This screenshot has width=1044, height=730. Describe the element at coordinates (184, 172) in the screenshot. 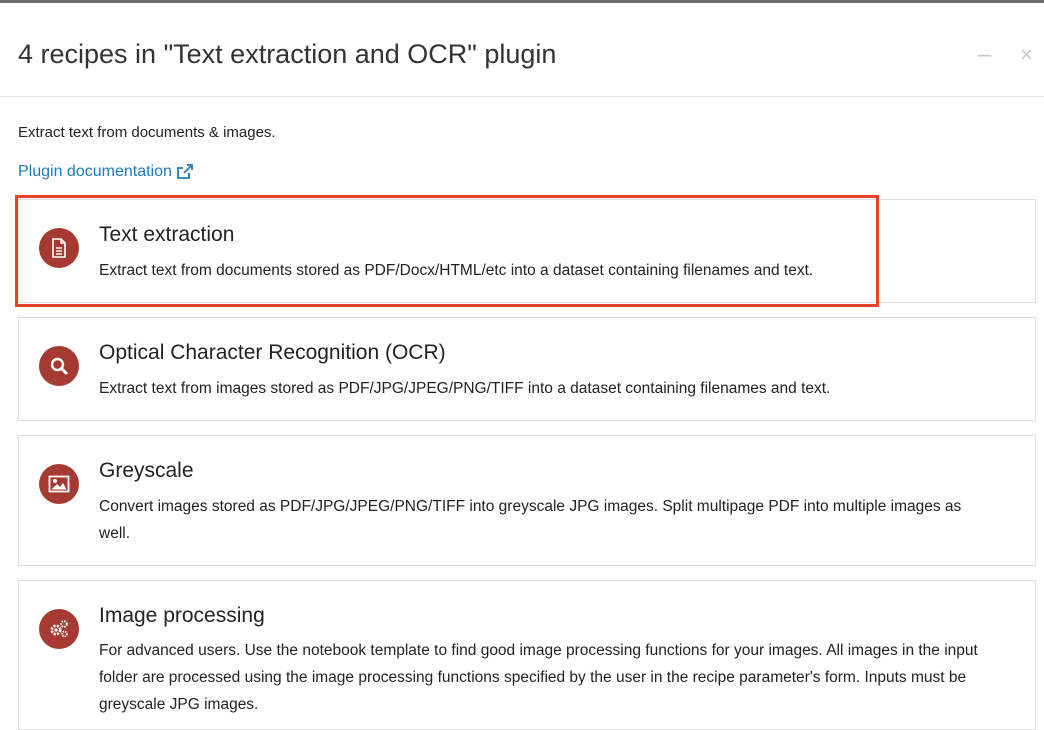

I see `external-link-icon` at that location.